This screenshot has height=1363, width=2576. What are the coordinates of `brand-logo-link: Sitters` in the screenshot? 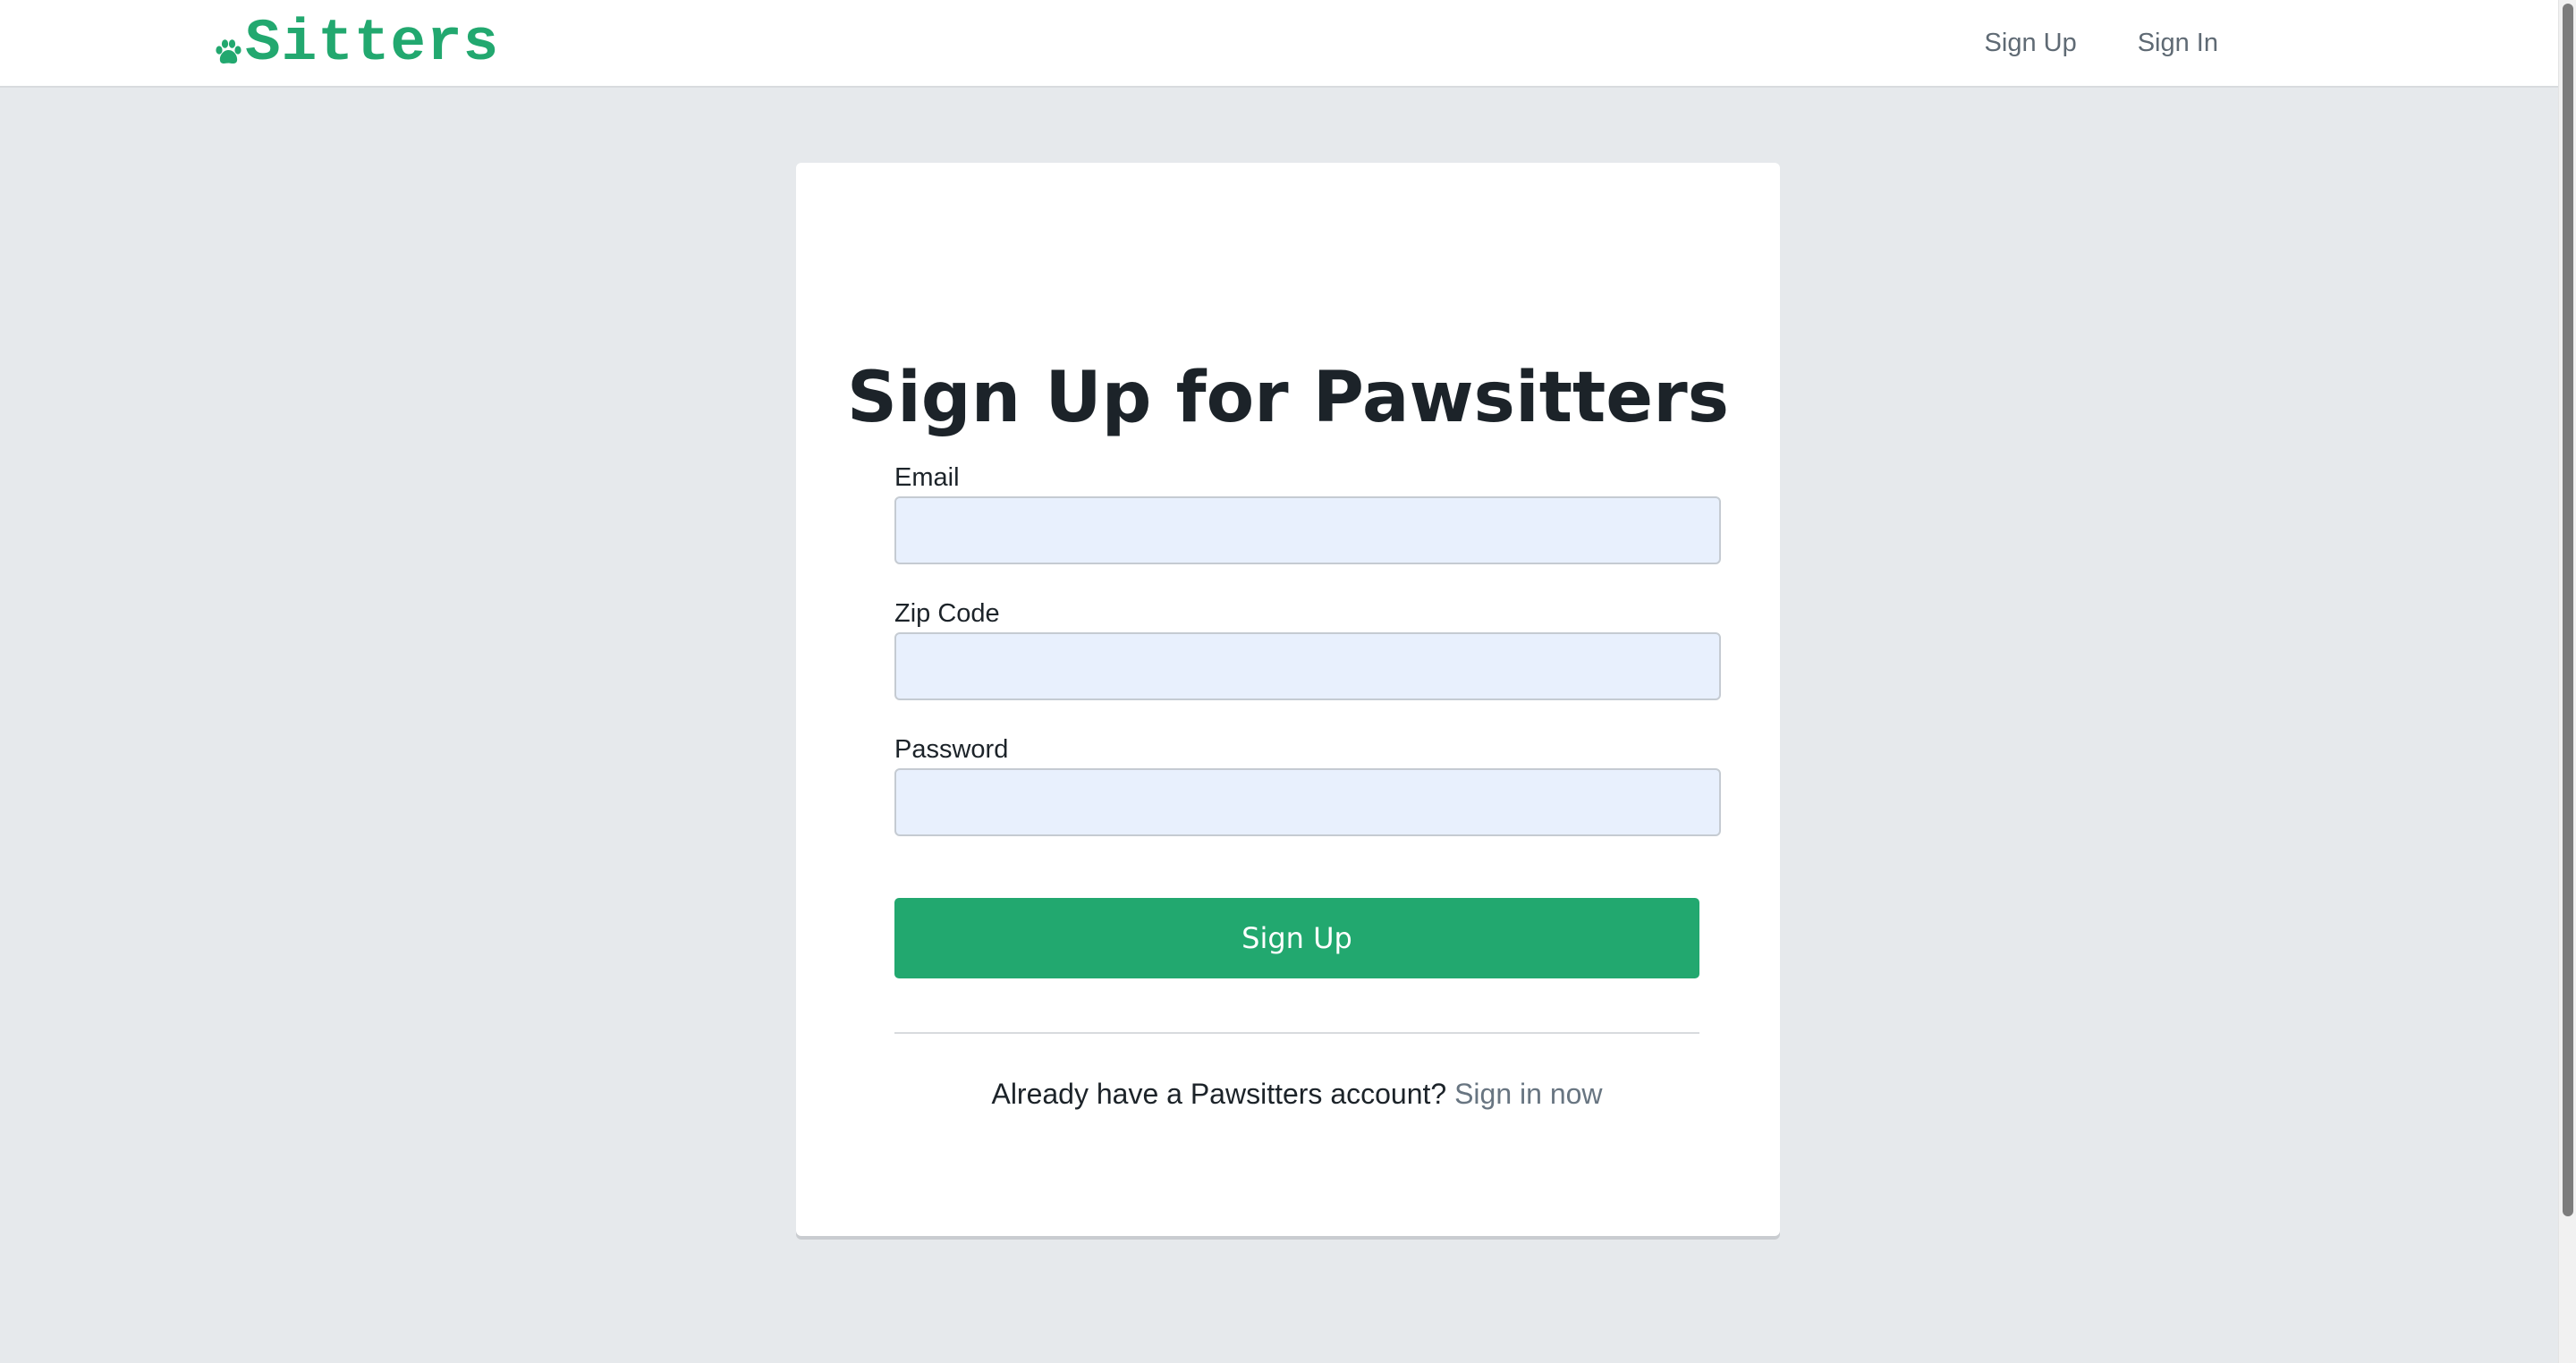 It's located at (356, 44).